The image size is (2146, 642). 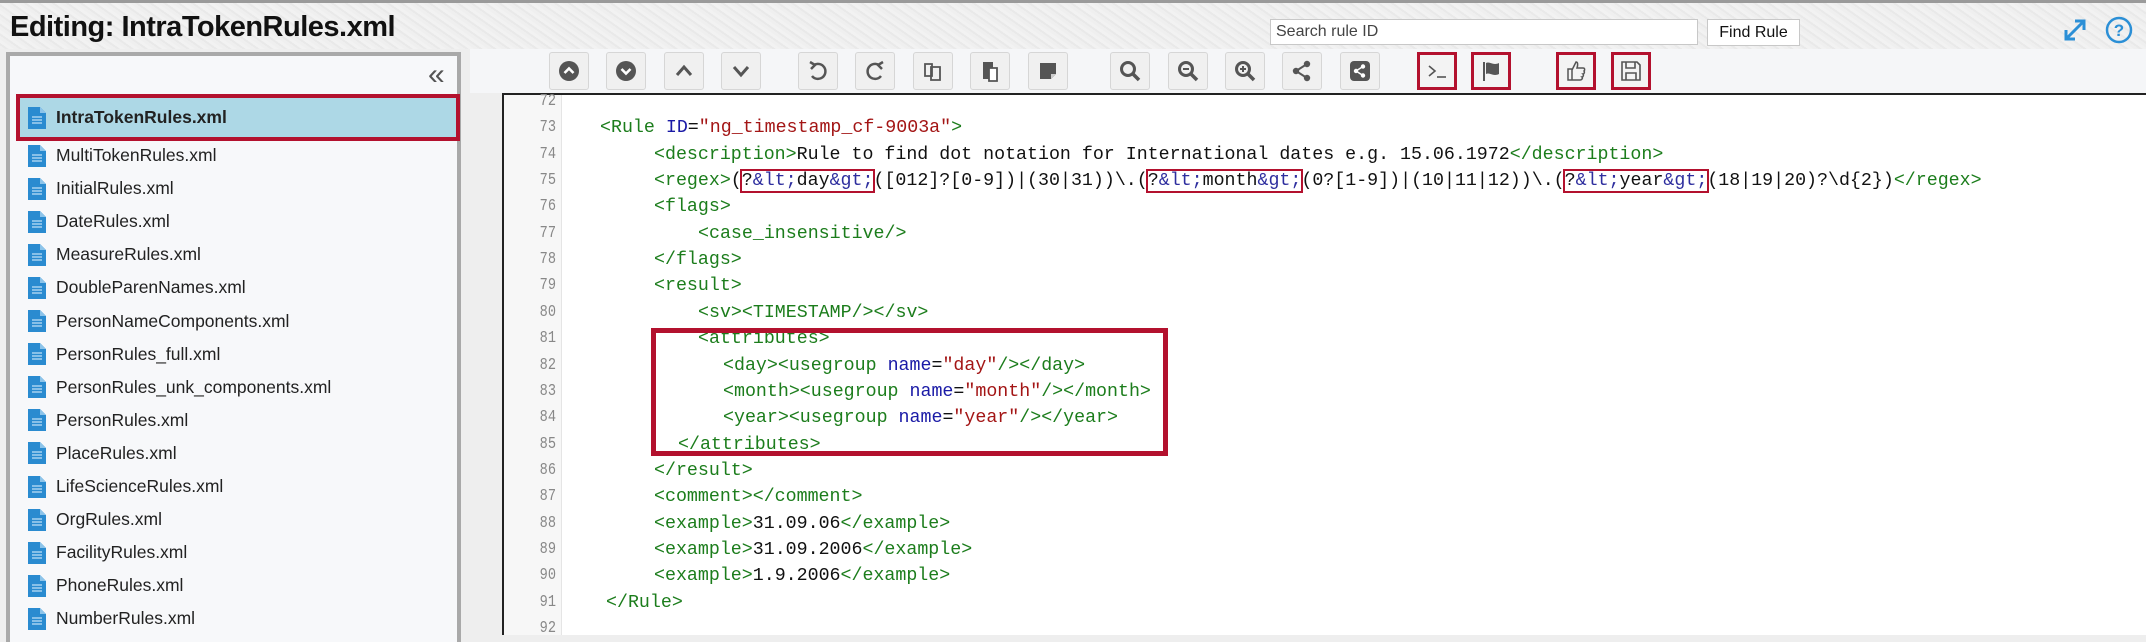 What do you see at coordinates (547, 418) in the screenshot?
I see `line-number: 84` at bounding box center [547, 418].